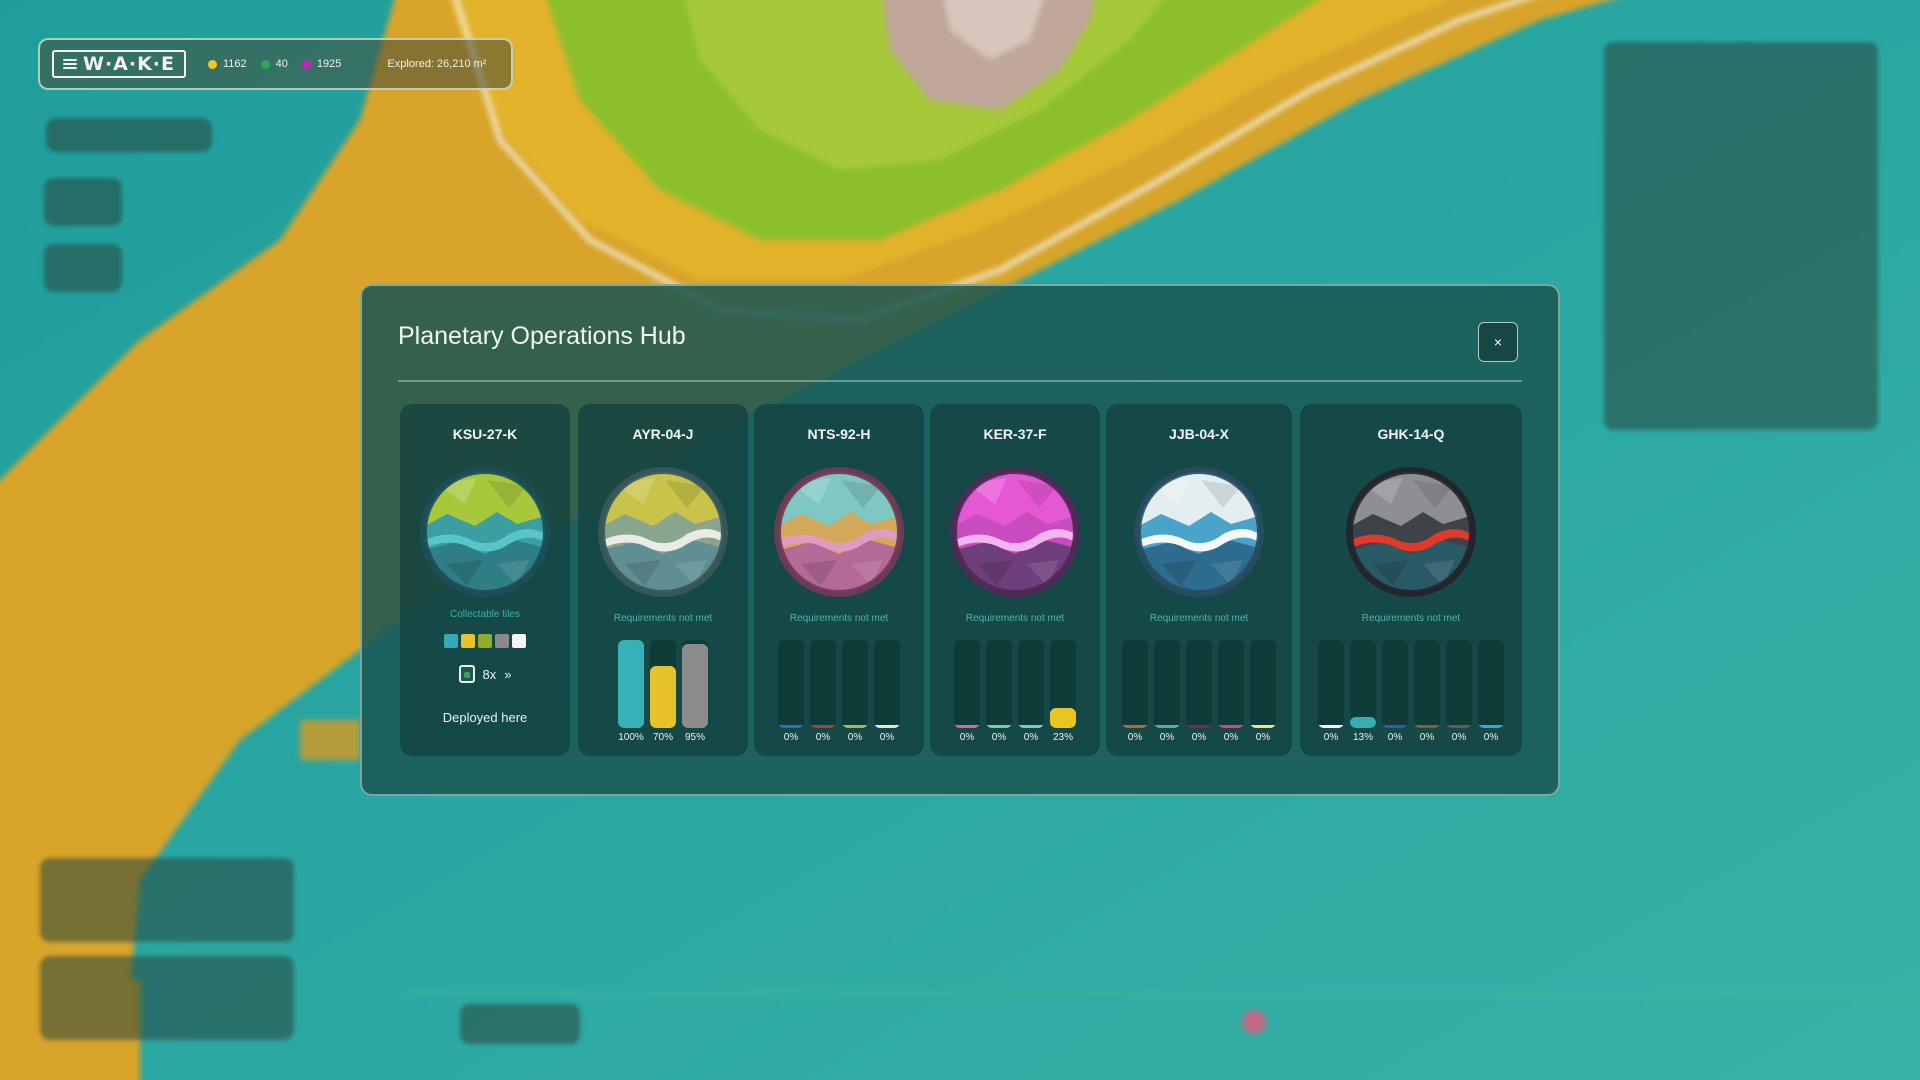 The width and height of the screenshot is (1920, 1080). What do you see at coordinates (129, 135) in the screenshot?
I see `blurred-objective-tag` at bounding box center [129, 135].